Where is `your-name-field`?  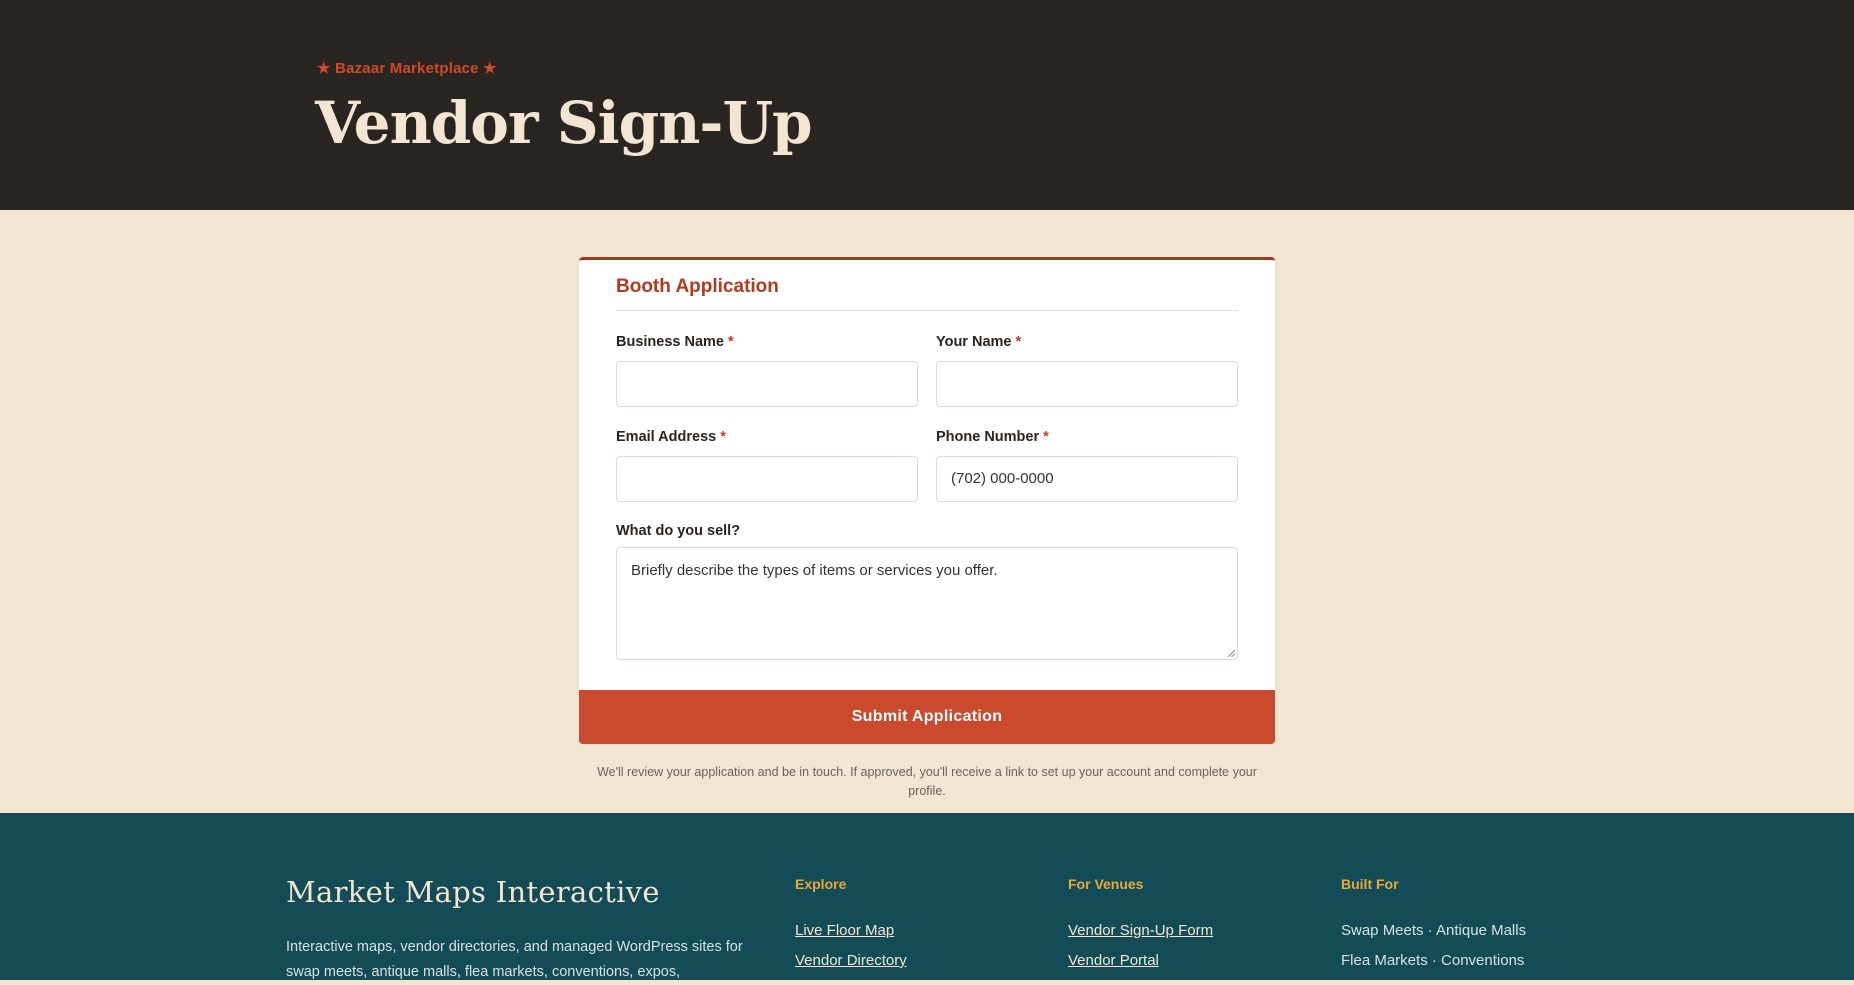
your-name-field is located at coordinates (1087, 384).